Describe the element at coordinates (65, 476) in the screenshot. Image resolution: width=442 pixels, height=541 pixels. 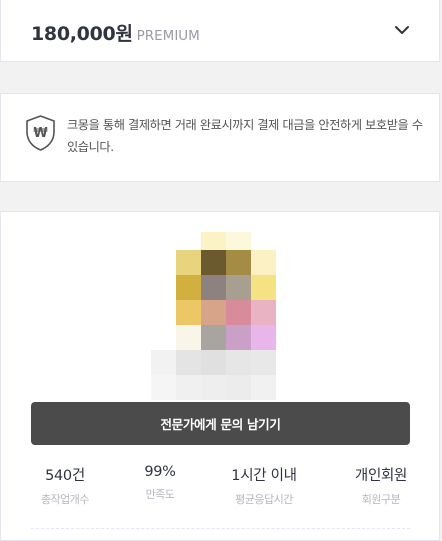
I see `stat-value: 540건` at that location.